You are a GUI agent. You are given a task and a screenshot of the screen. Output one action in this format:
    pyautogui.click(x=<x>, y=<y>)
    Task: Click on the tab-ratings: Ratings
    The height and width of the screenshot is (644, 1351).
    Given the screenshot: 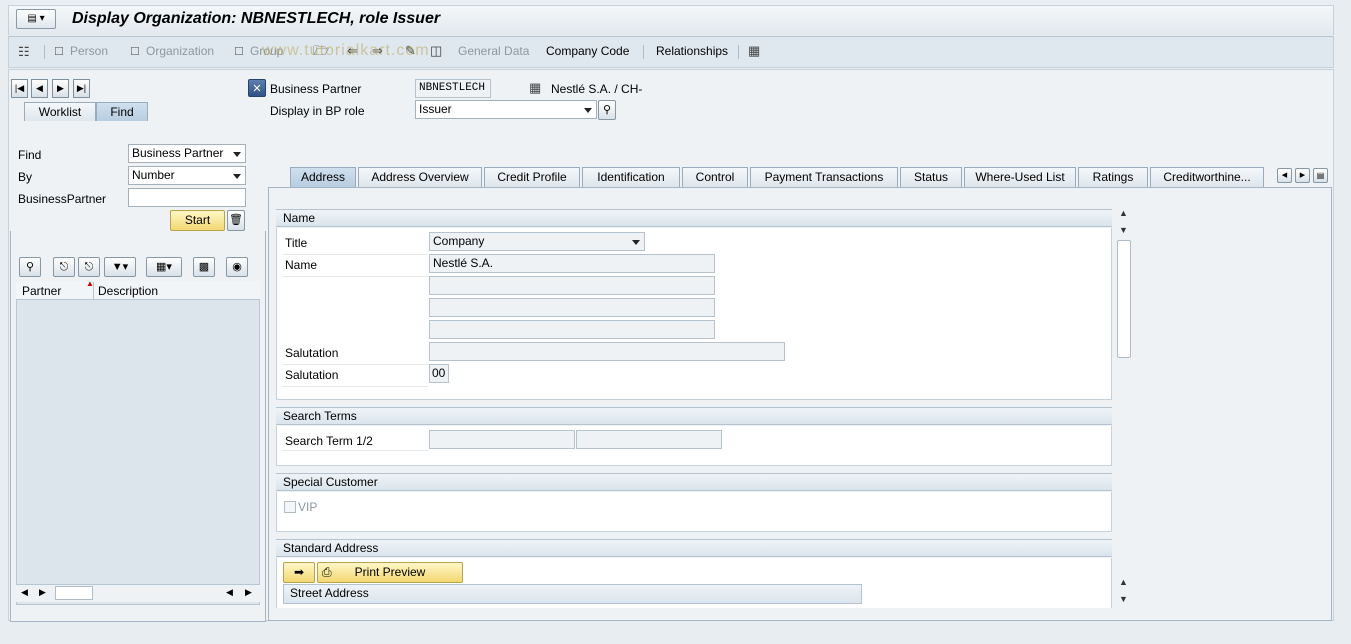 What is the action you would take?
    pyautogui.click(x=1113, y=177)
    